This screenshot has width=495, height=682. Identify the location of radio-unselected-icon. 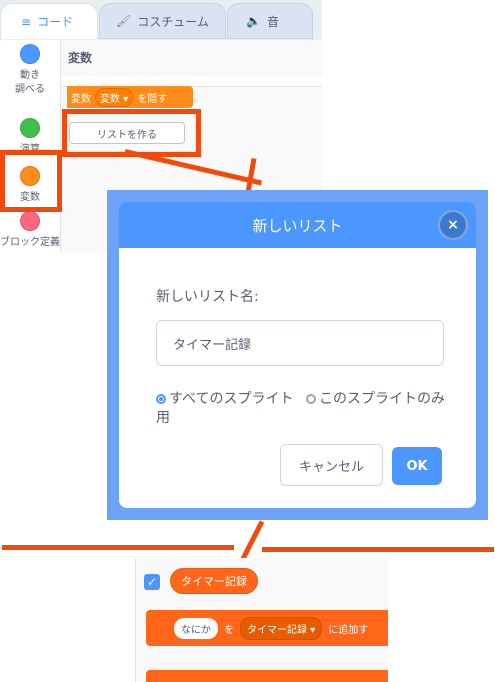
(311, 399).